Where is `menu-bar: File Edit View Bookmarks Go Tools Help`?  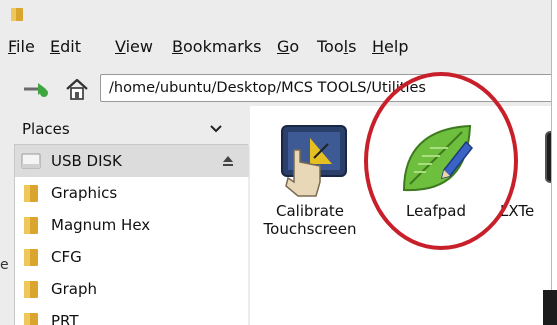
menu-bar: File Edit View Bookmarks Go Tools Help is located at coordinates (275, 47).